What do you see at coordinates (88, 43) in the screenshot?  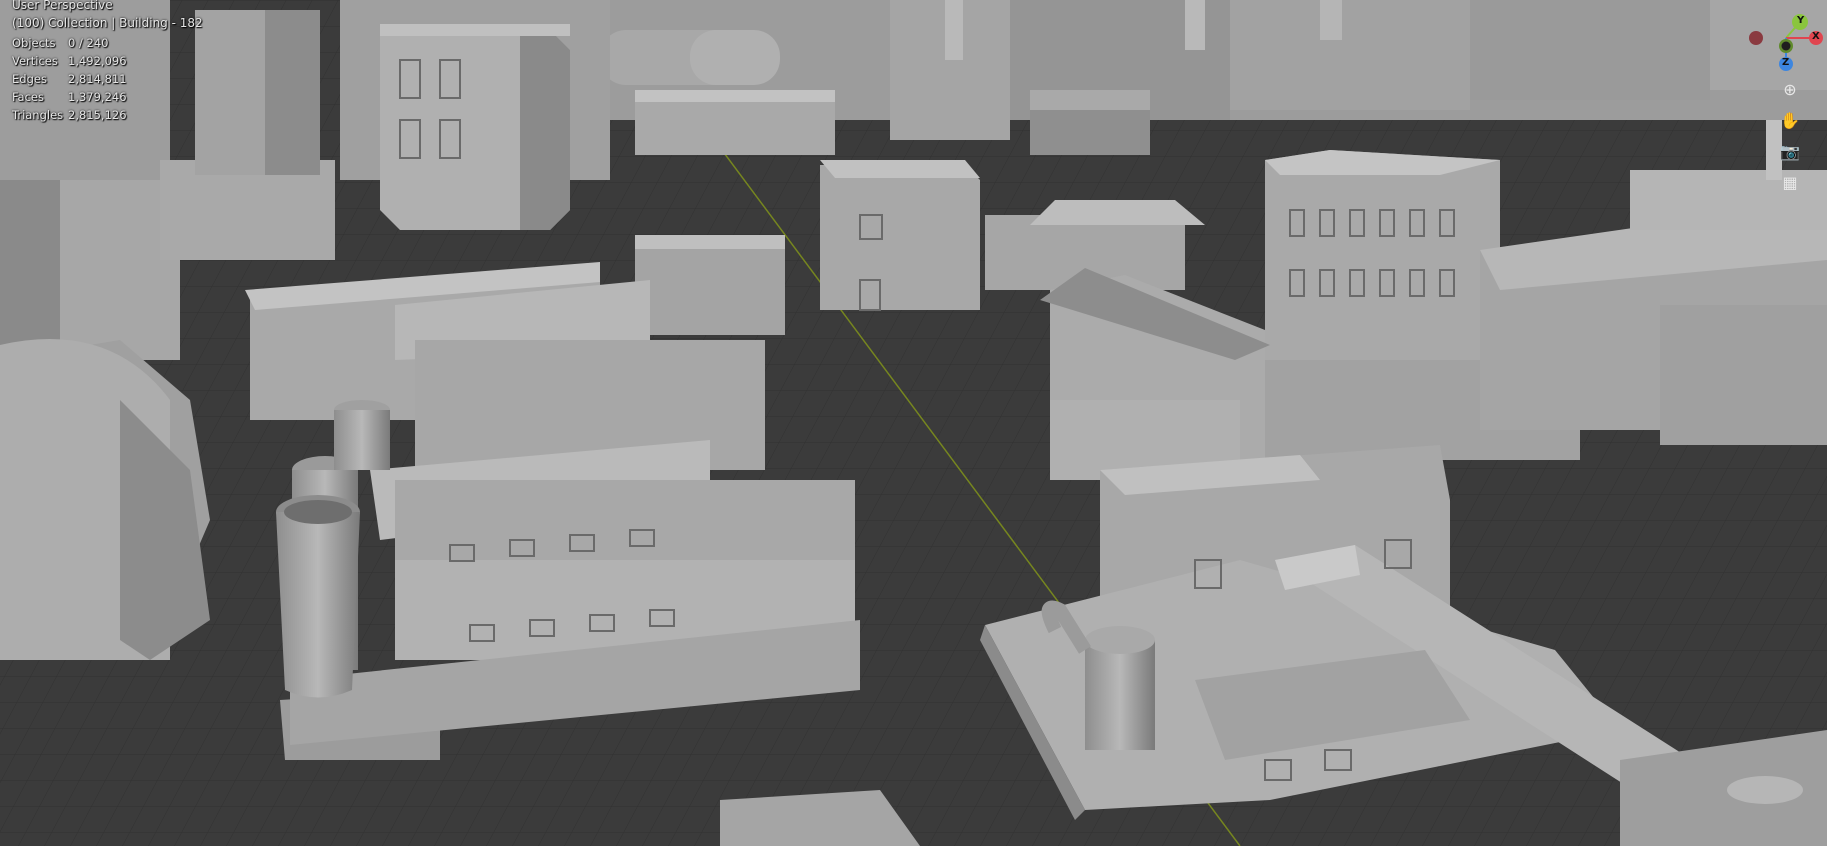 I see `stat-value: 0 / 240` at bounding box center [88, 43].